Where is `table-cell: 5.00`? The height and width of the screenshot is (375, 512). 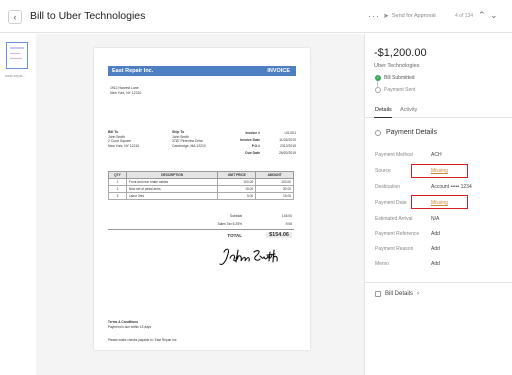
table-cell: 5.00 is located at coordinates (237, 196).